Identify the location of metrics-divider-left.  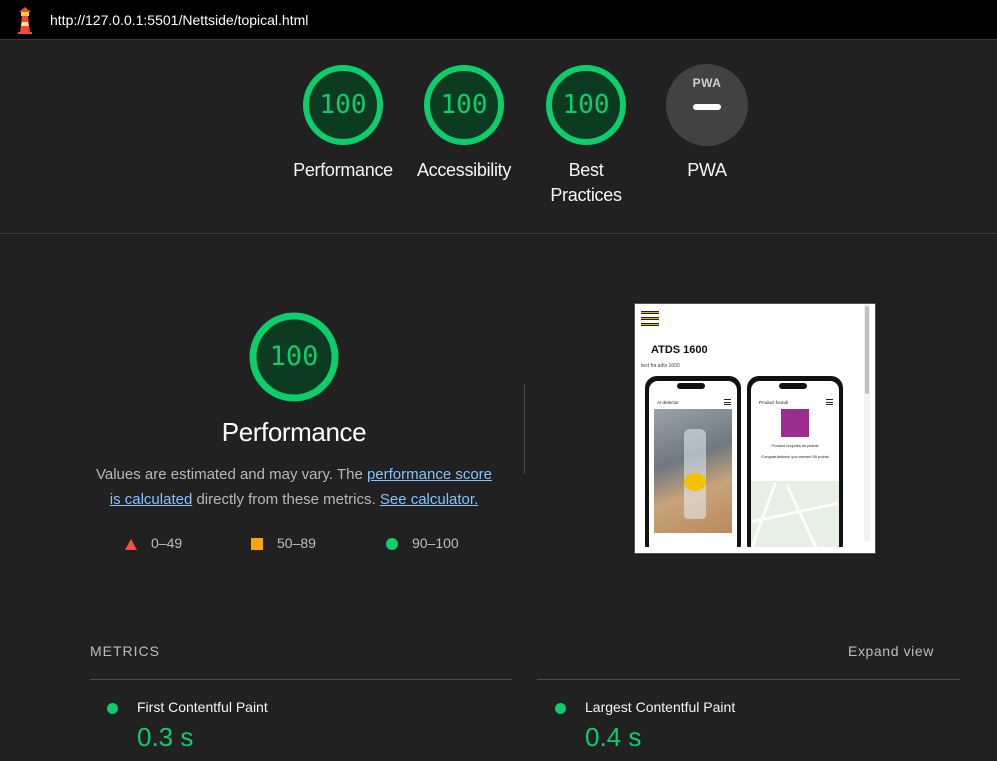
(301, 679).